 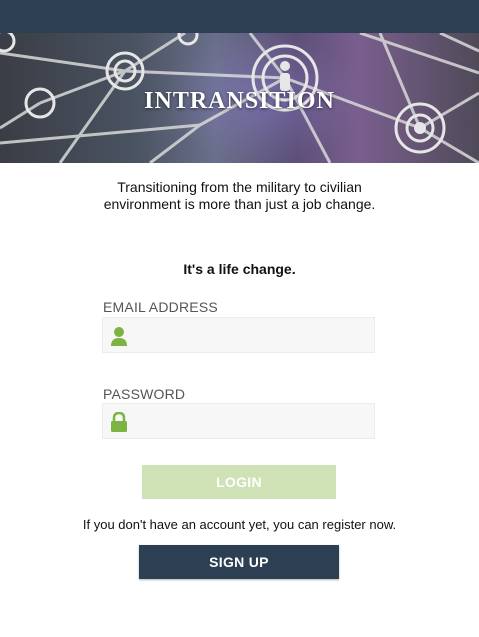 What do you see at coordinates (119, 422) in the screenshot?
I see `lock-icon` at bounding box center [119, 422].